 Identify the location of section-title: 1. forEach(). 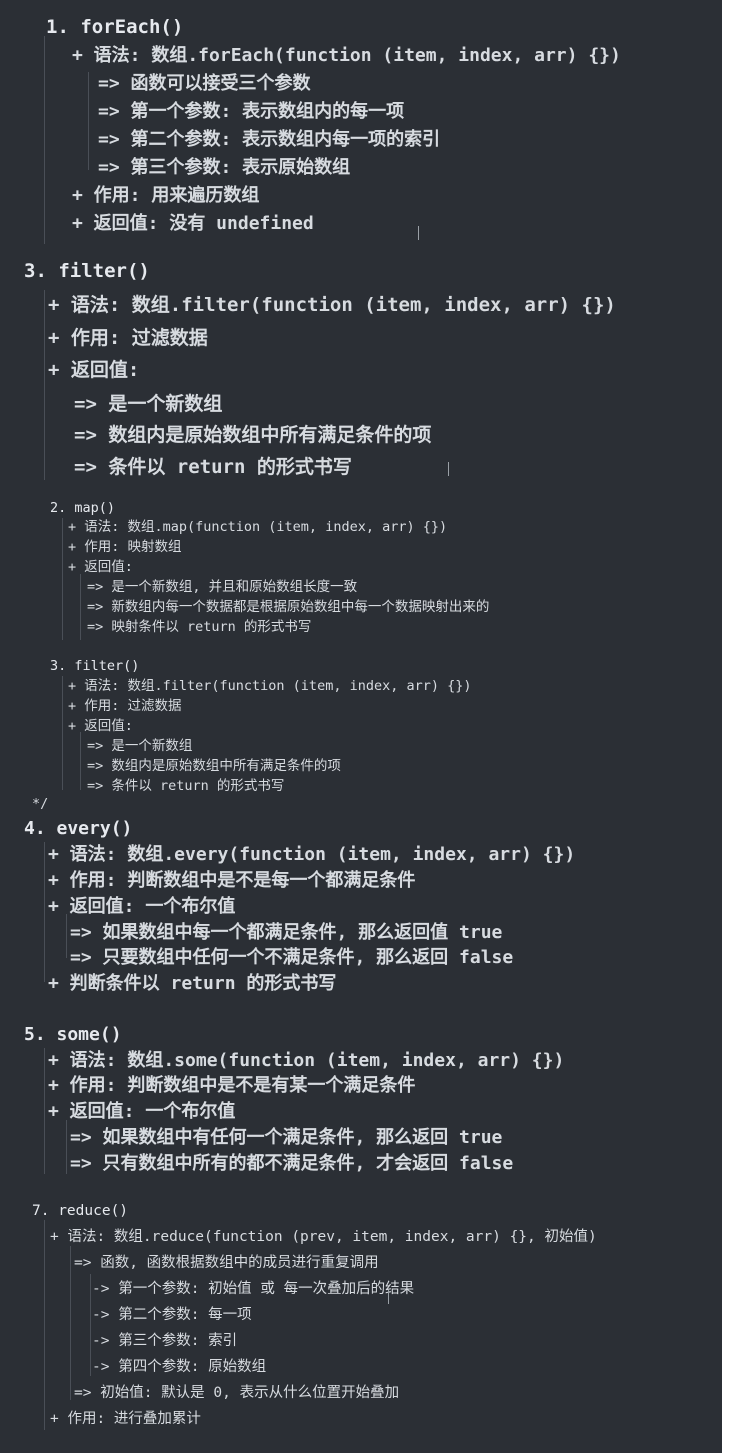
(115, 27).